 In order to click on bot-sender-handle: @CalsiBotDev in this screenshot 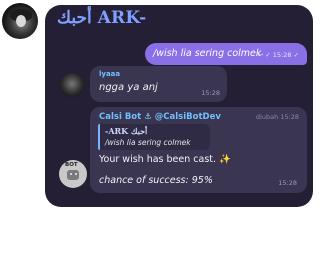, I will do `click(187, 117)`.